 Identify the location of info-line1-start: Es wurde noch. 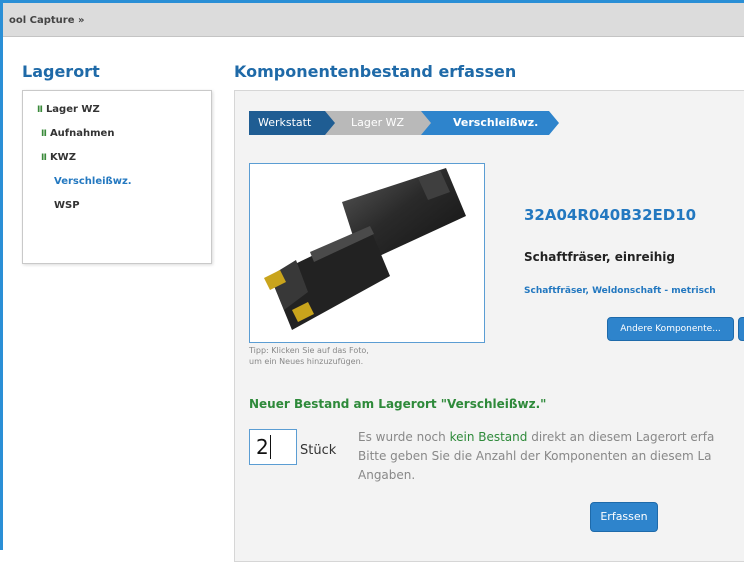
(404, 437).